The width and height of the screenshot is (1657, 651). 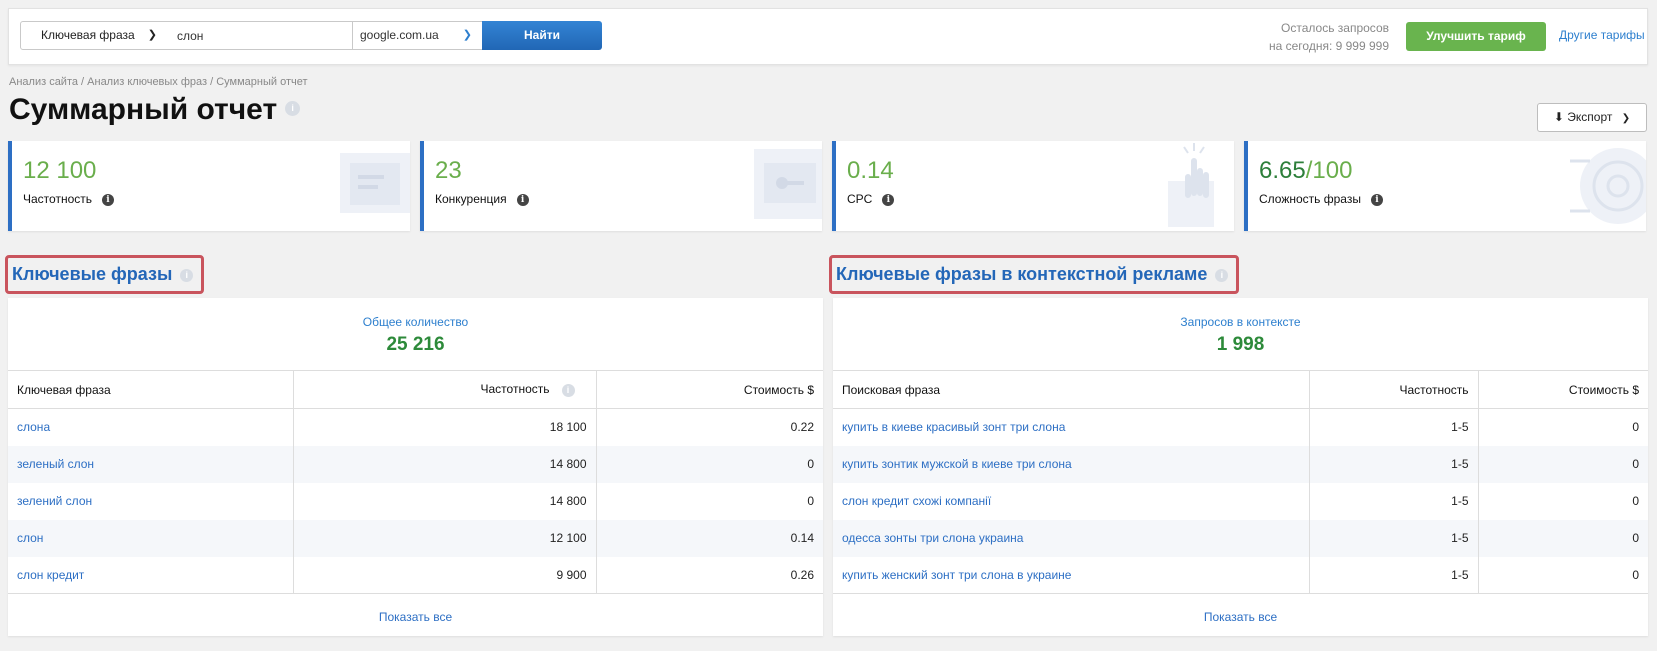 What do you see at coordinates (1329, 170) in the screenshot?
I see `metric-value-suffix: /100` at bounding box center [1329, 170].